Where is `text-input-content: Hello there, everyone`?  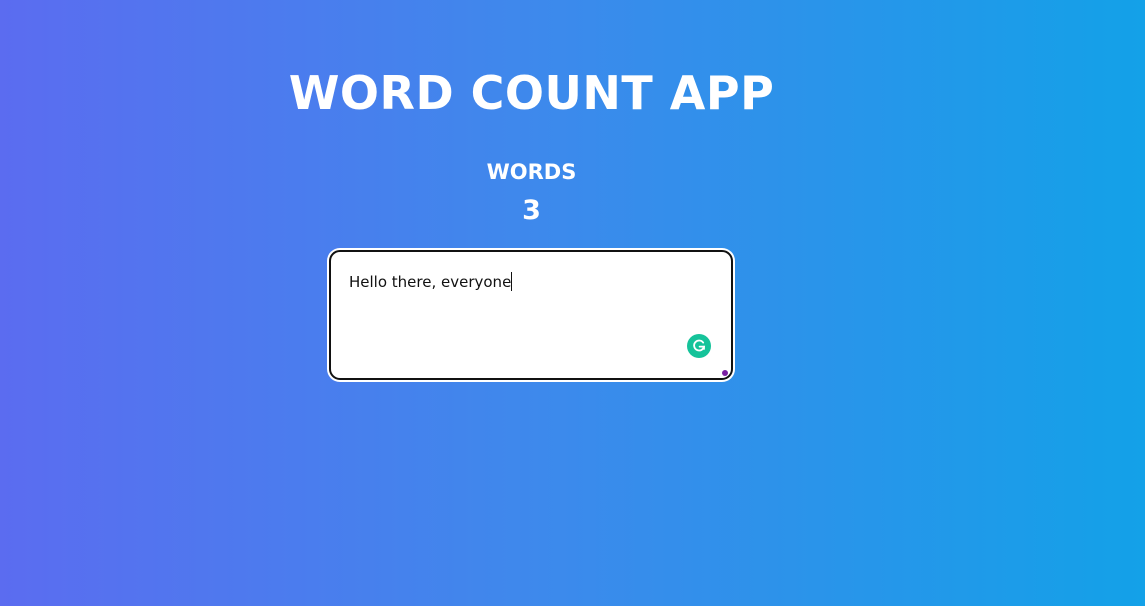 text-input-content: Hello there, everyone is located at coordinates (431, 282).